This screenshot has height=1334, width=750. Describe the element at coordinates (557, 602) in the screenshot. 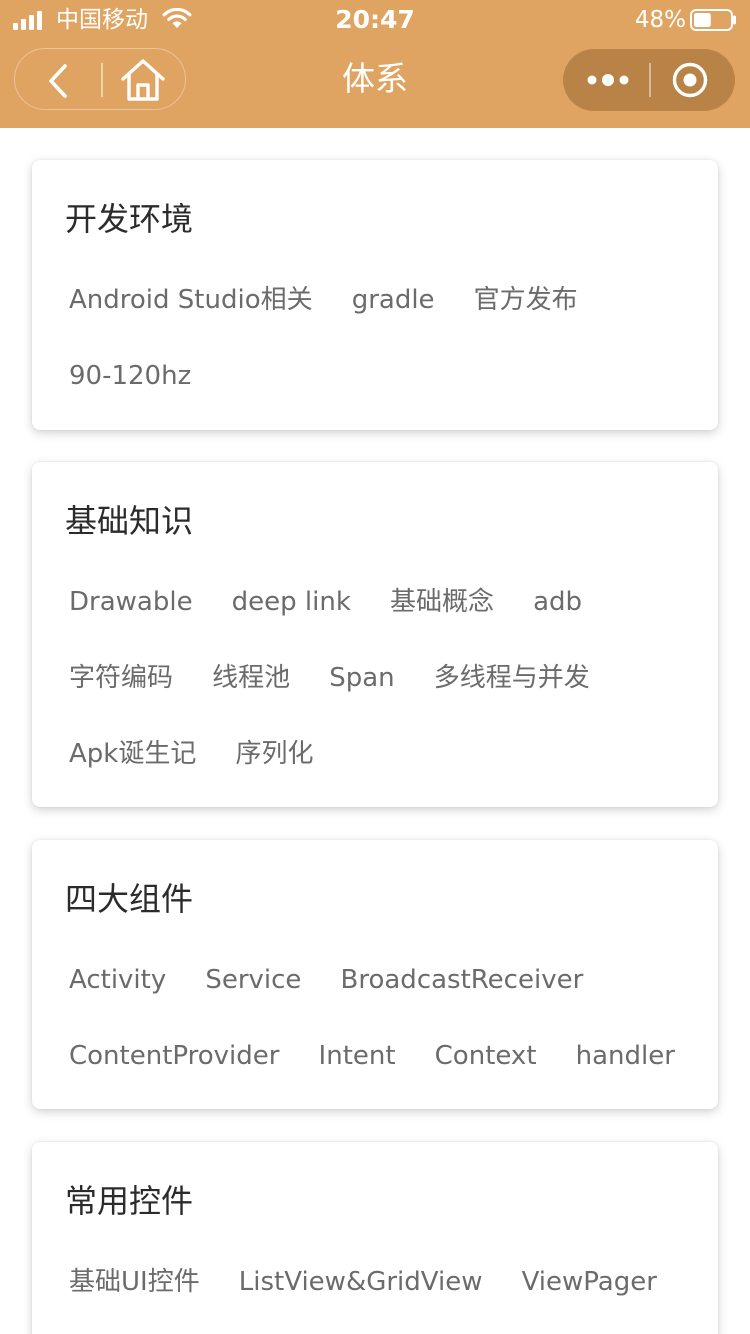

I see `tag-item: adb` at that location.